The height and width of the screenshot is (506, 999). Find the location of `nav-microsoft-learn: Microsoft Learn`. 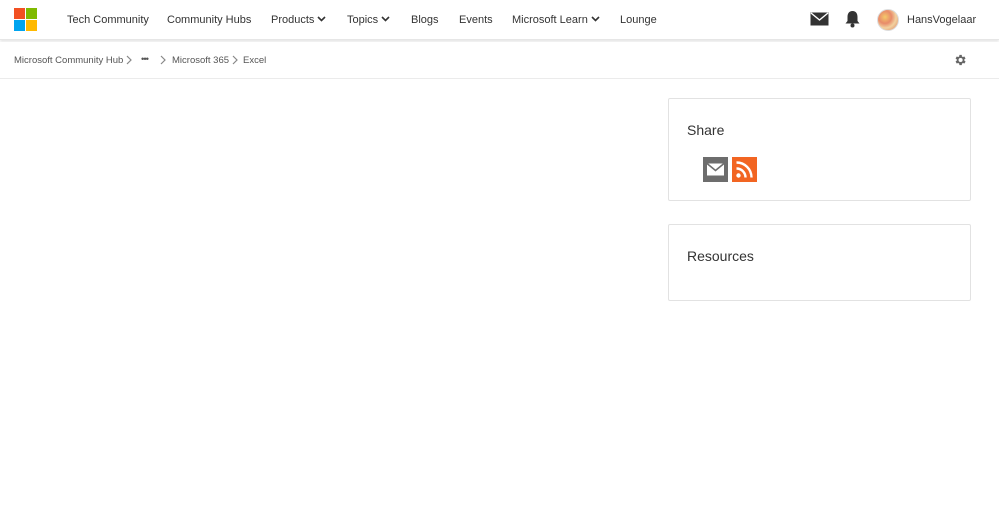

nav-microsoft-learn: Microsoft Learn is located at coordinates (556, 20).